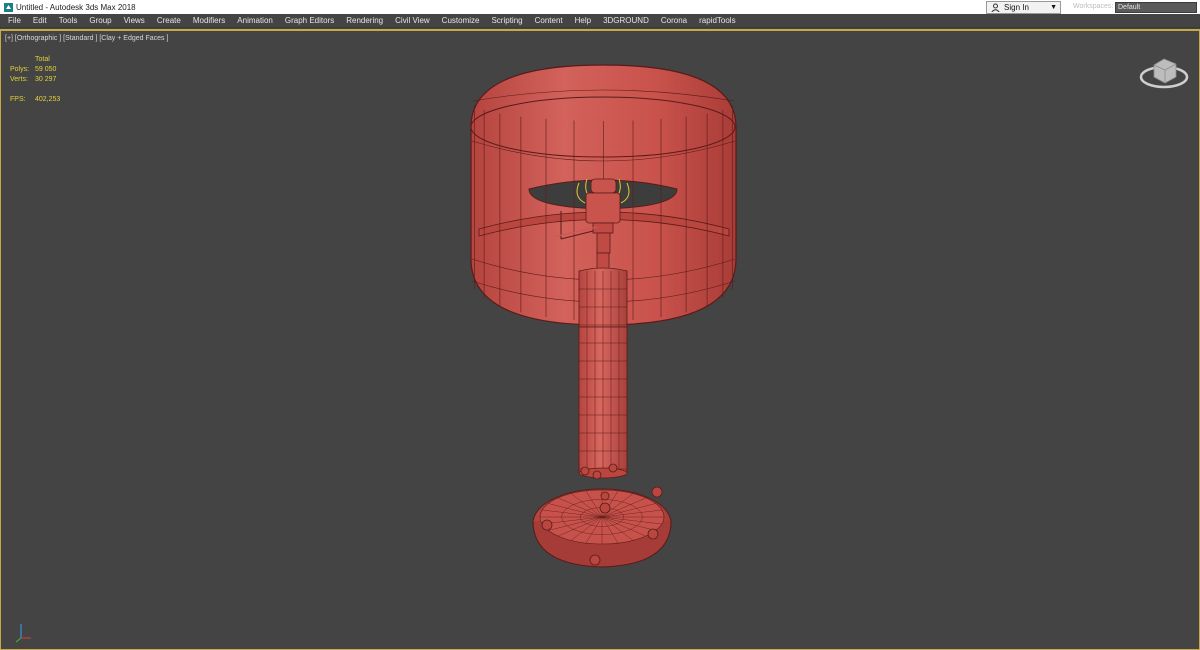 Image resolution: width=1200 pixels, height=650 pixels. I want to click on menu-edit: Edit, so click(40, 21).